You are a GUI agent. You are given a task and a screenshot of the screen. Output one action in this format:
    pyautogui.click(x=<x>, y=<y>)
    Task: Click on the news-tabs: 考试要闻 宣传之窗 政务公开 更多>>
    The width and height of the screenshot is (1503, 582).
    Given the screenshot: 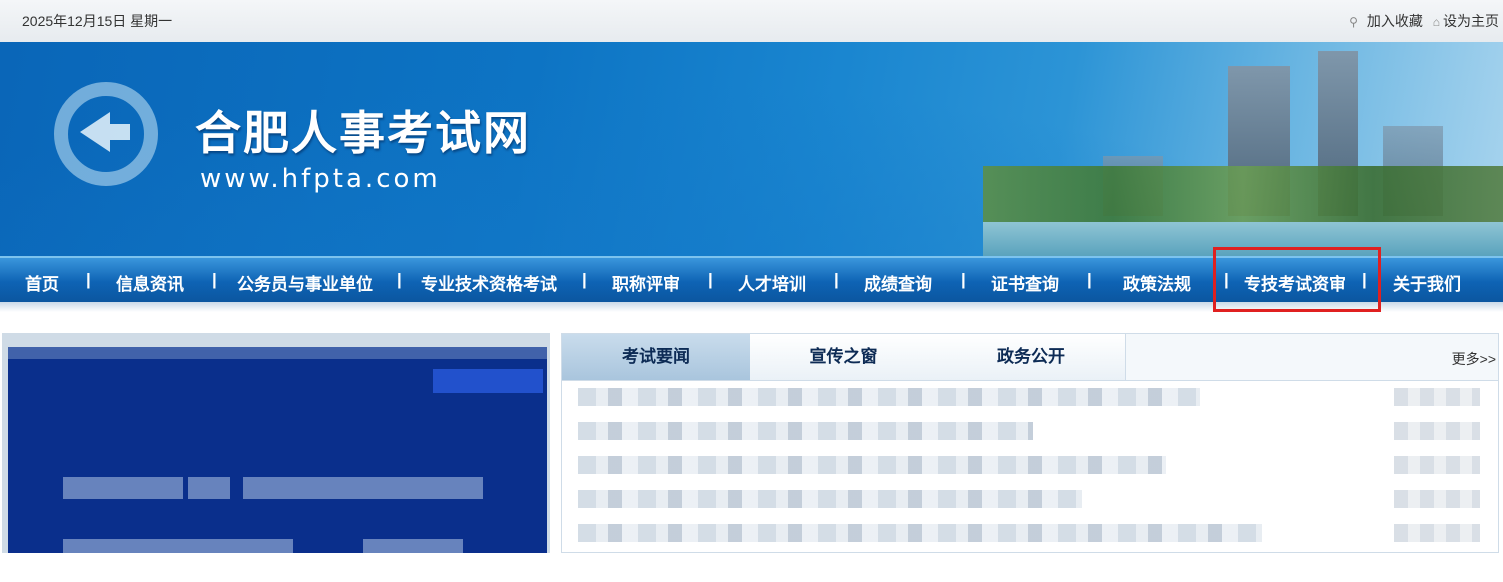 What is the action you would take?
    pyautogui.click(x=1030, y=357)
    